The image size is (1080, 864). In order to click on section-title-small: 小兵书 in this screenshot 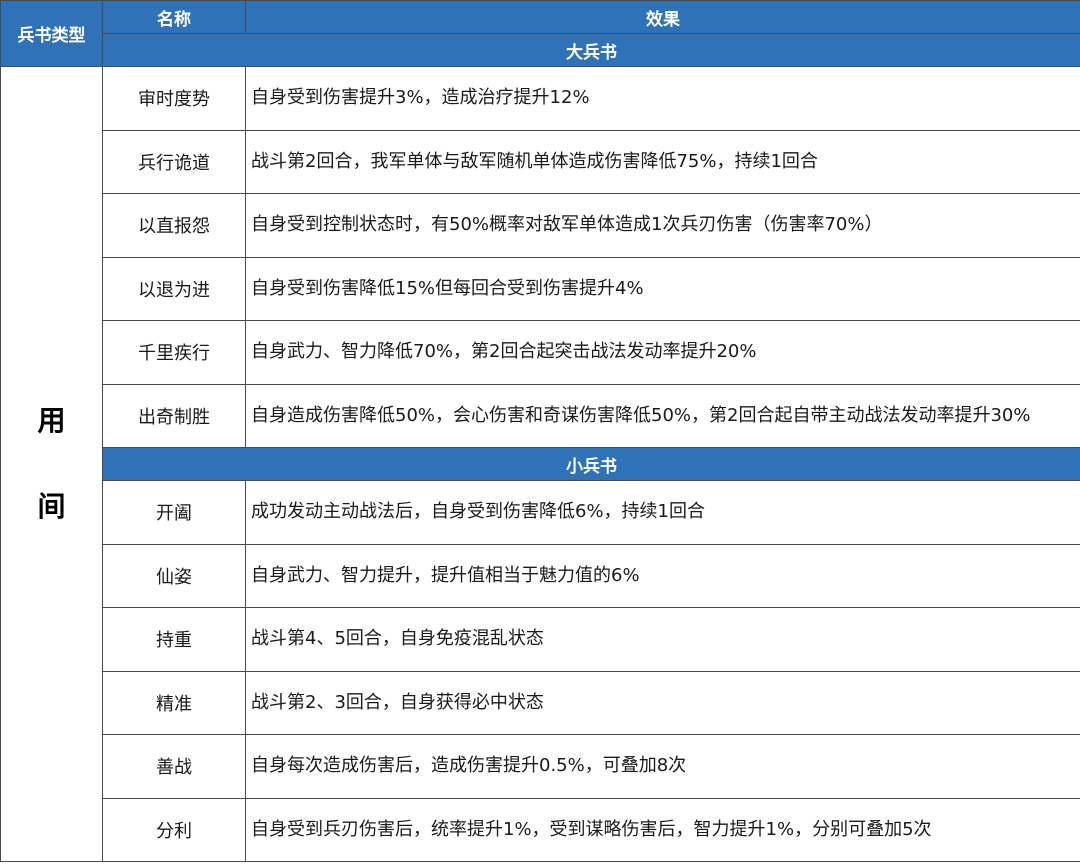, I will do `click(591, 464)`.